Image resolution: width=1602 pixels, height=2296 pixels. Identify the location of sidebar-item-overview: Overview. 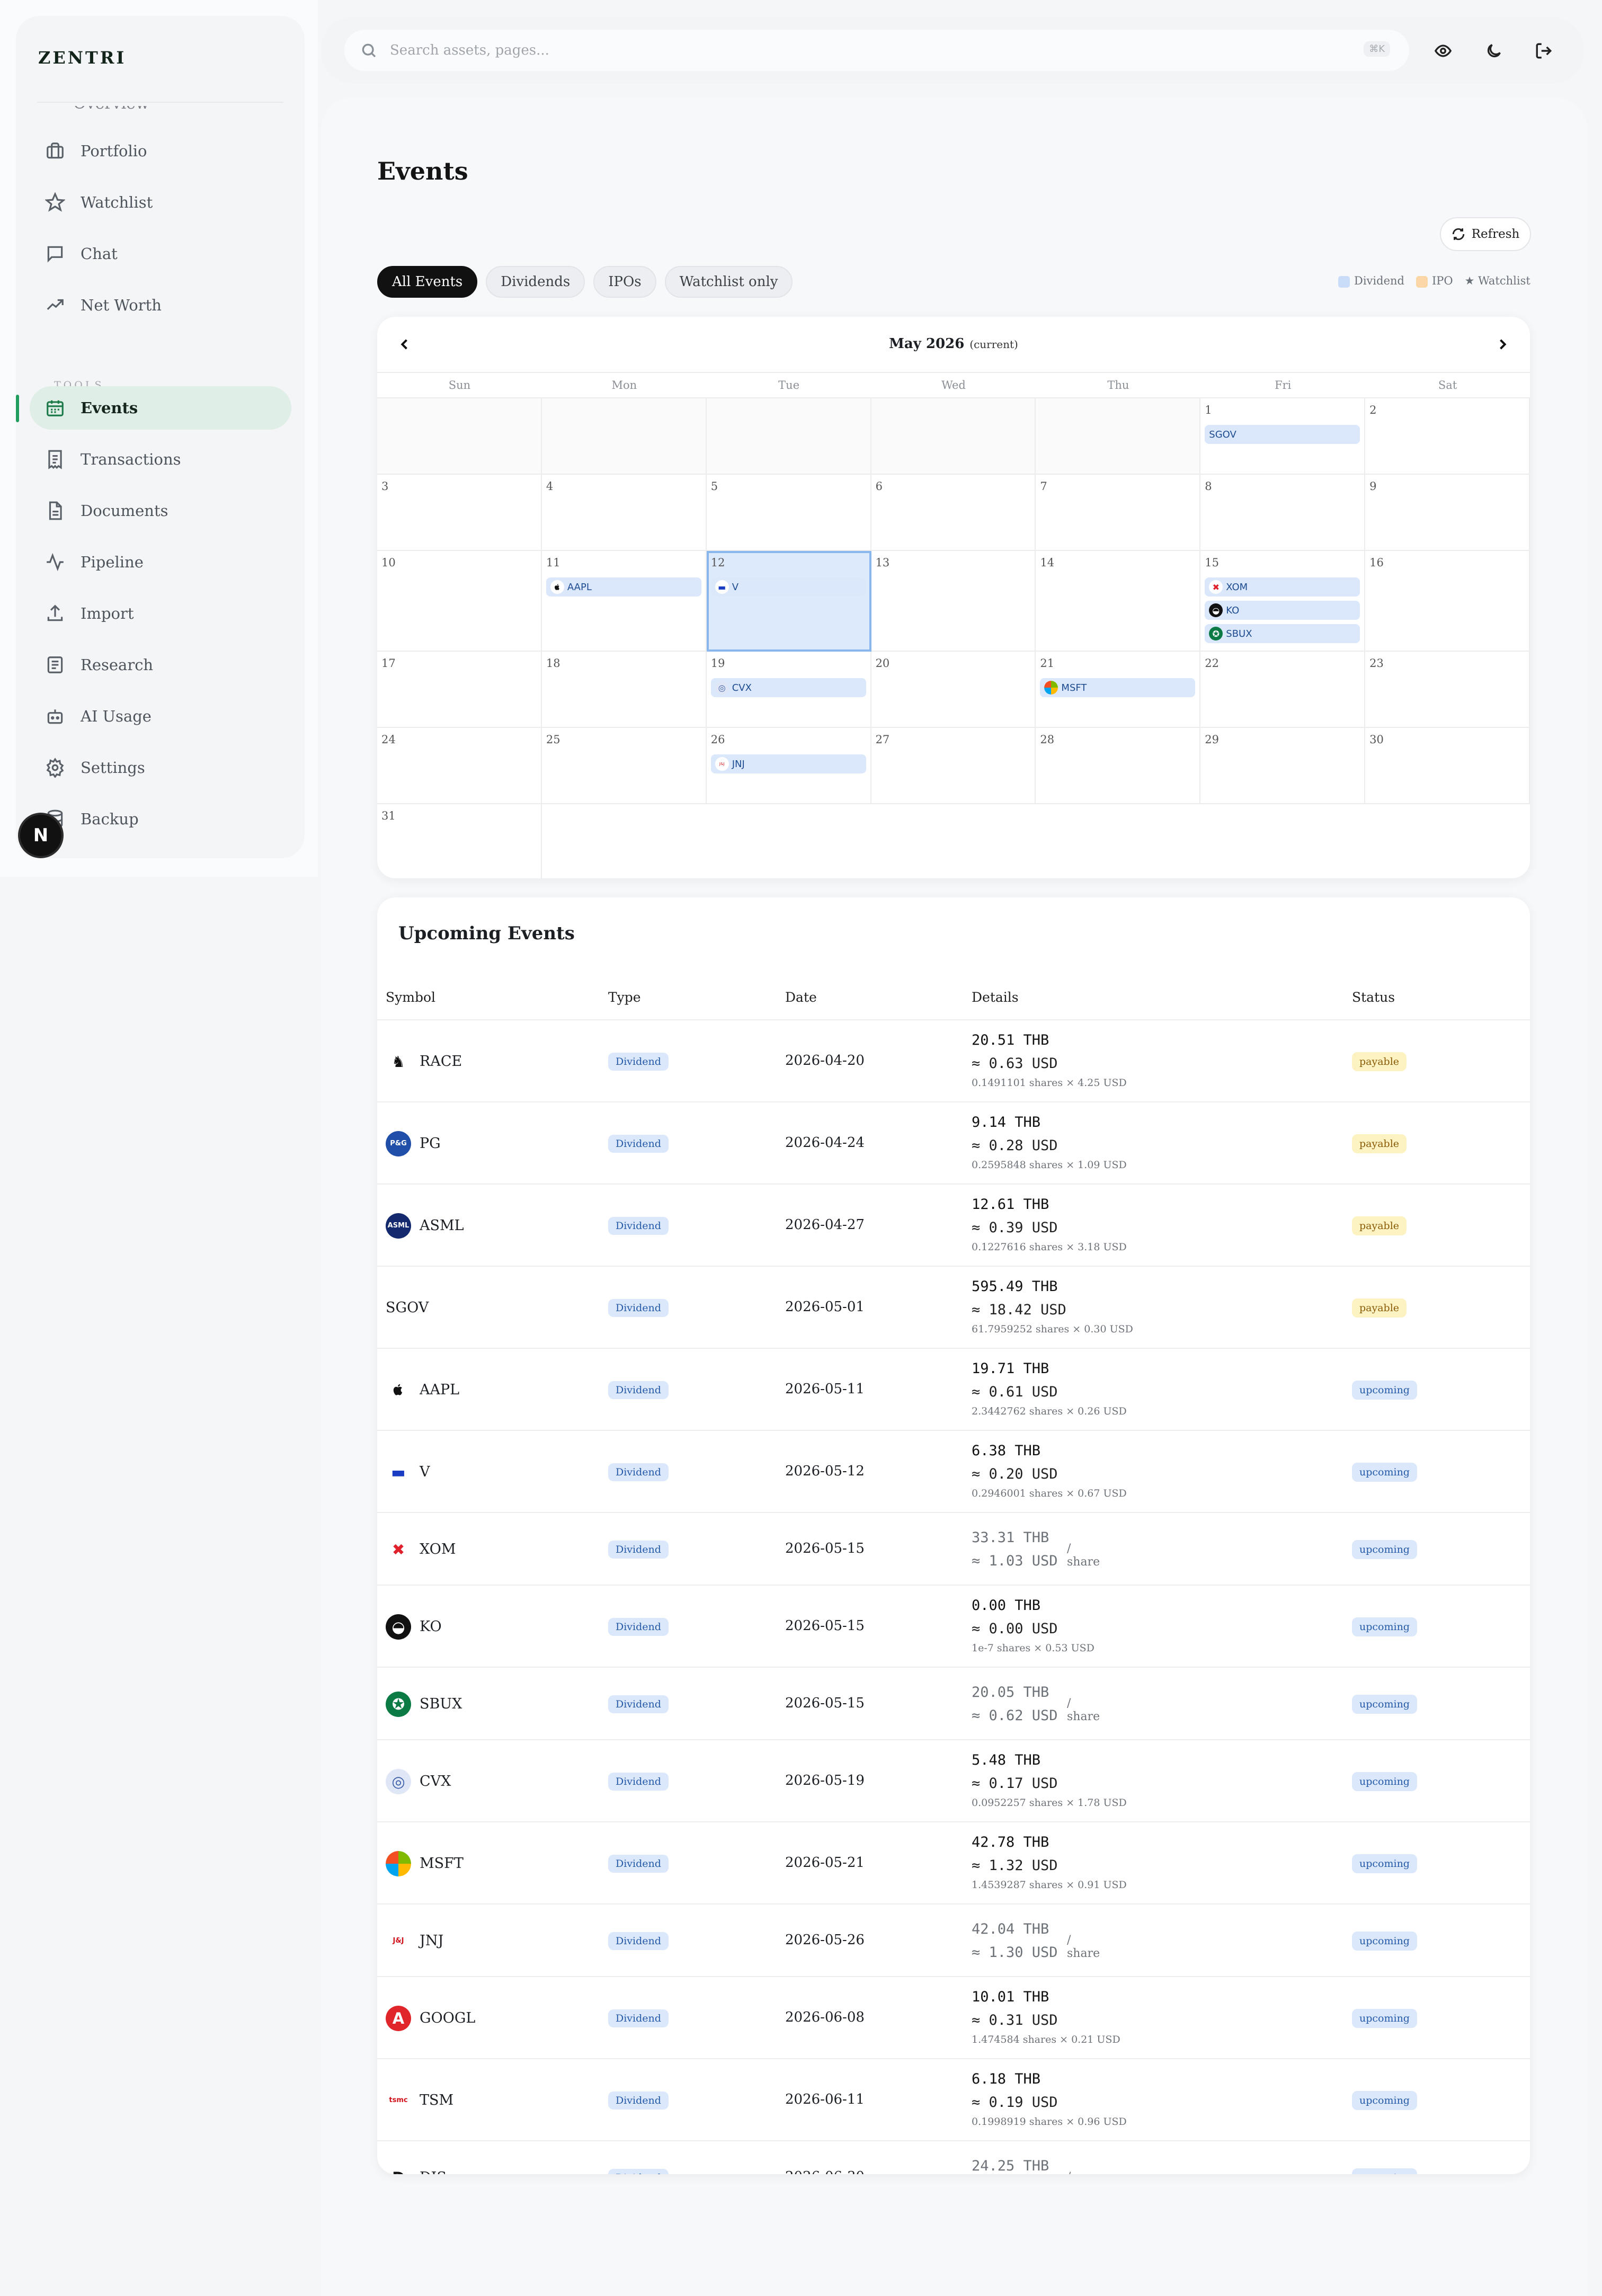
(120, 114).